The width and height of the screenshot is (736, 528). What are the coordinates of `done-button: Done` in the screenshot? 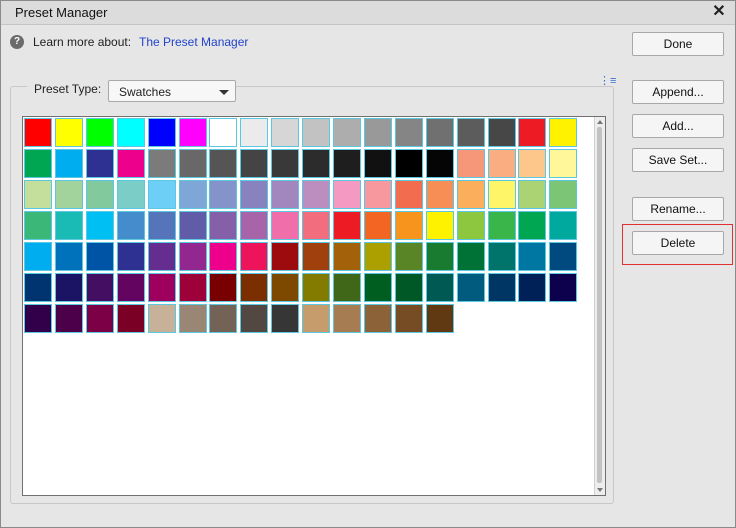 It's located at (678, 44).